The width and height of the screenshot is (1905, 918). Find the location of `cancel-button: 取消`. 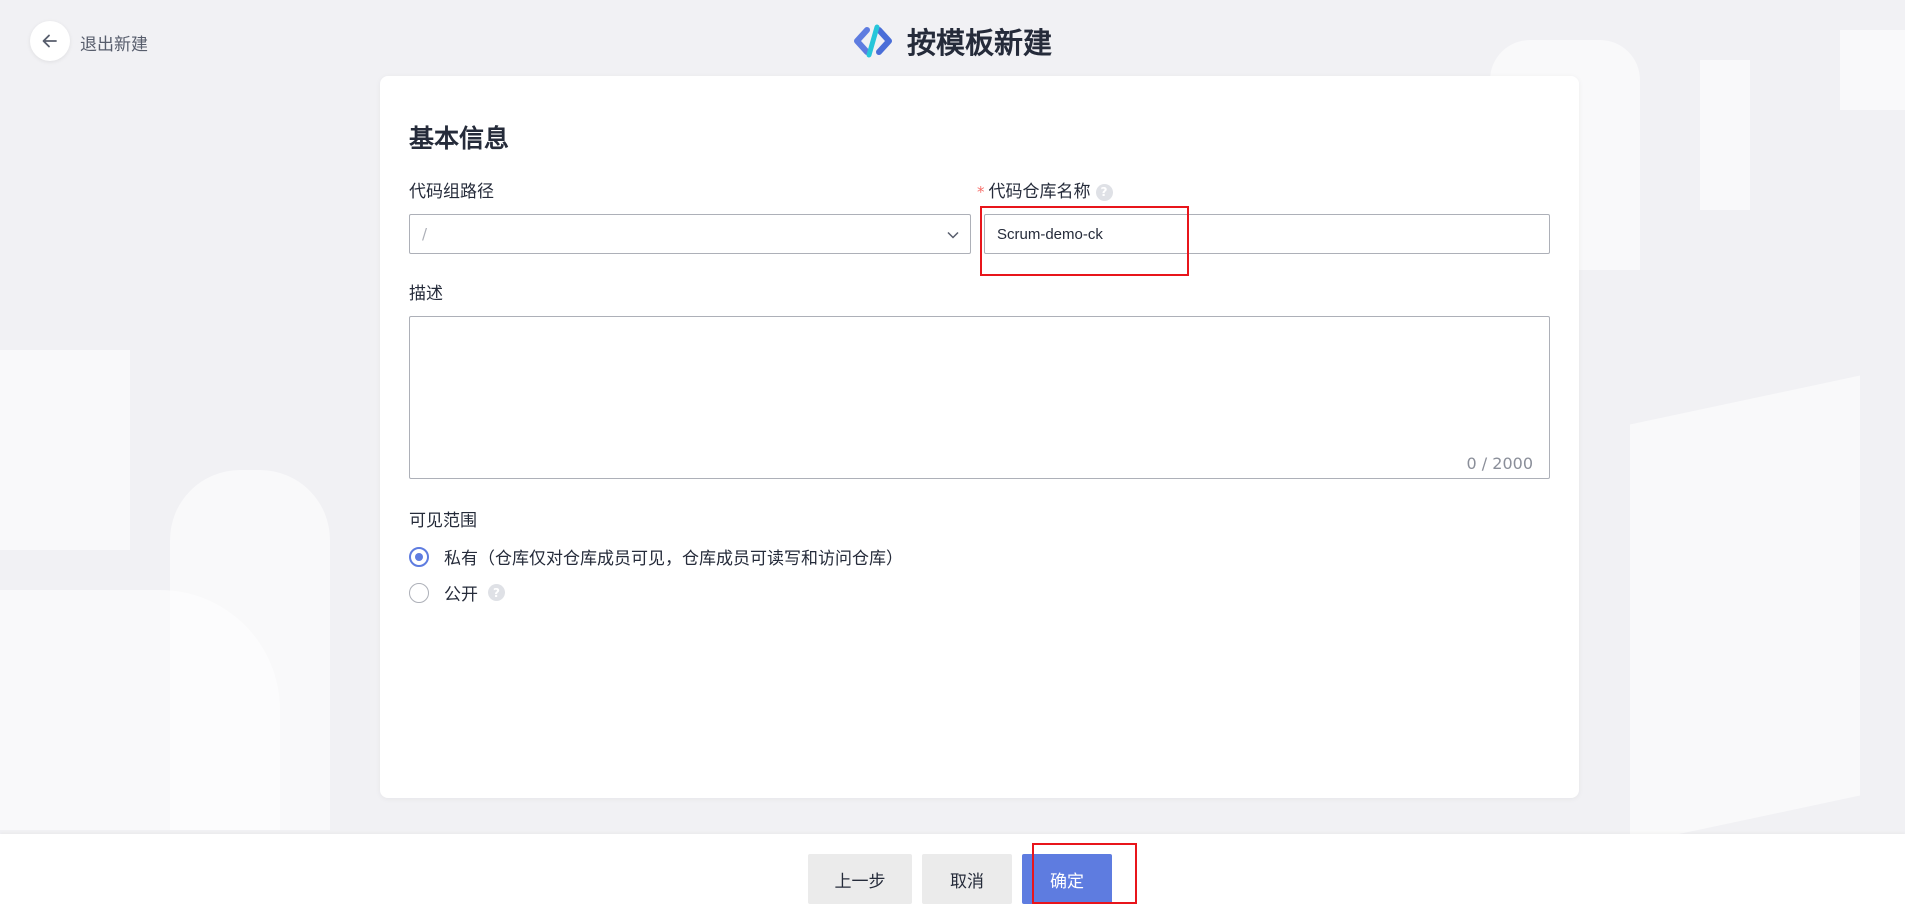

cancel-button: 取消 is located at coordinates (967, 879).